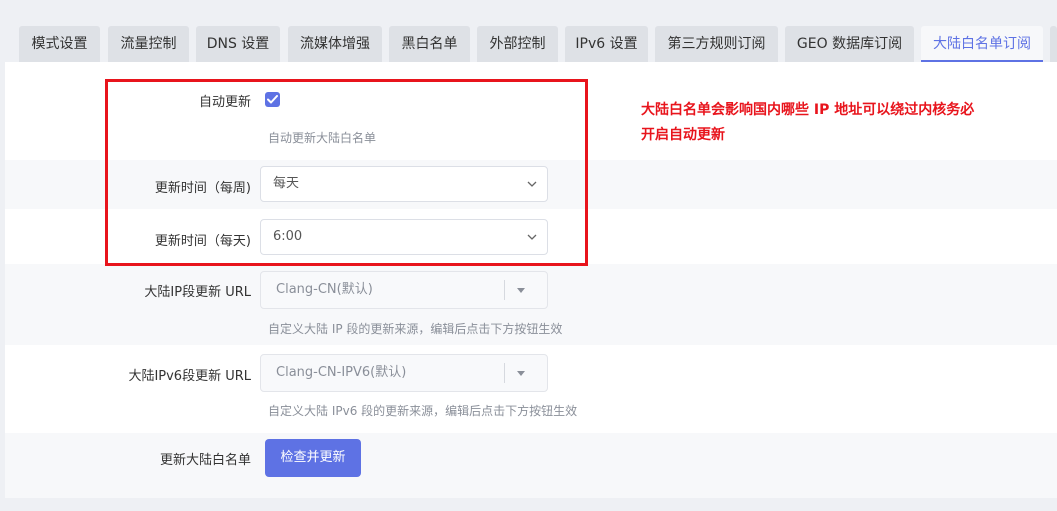 Image resolution: width=1057 pixels, height=511 pixels. Describe the element at coordinates (322, 138) in the screenshot. I see `auto-update-description: 自动更新大陆白名单` at that location.